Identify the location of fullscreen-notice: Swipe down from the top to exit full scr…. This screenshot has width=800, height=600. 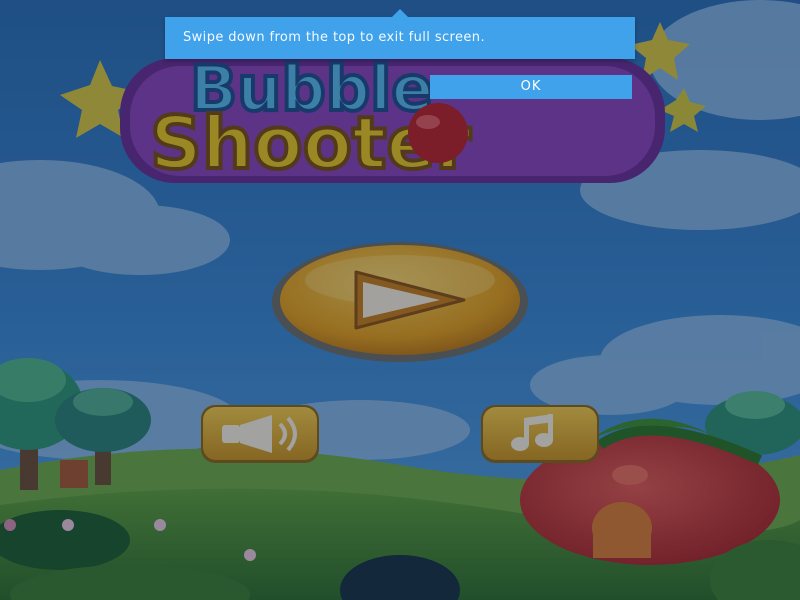
(400, 34).